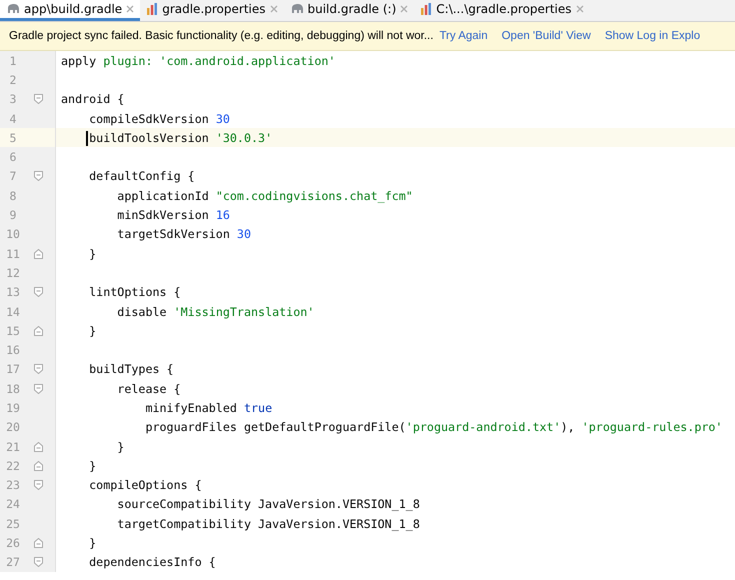 The image size is (735, 580). Describe the element at coordinates (13, 273) in the screenshot. I see `line-number: 12` at that location.